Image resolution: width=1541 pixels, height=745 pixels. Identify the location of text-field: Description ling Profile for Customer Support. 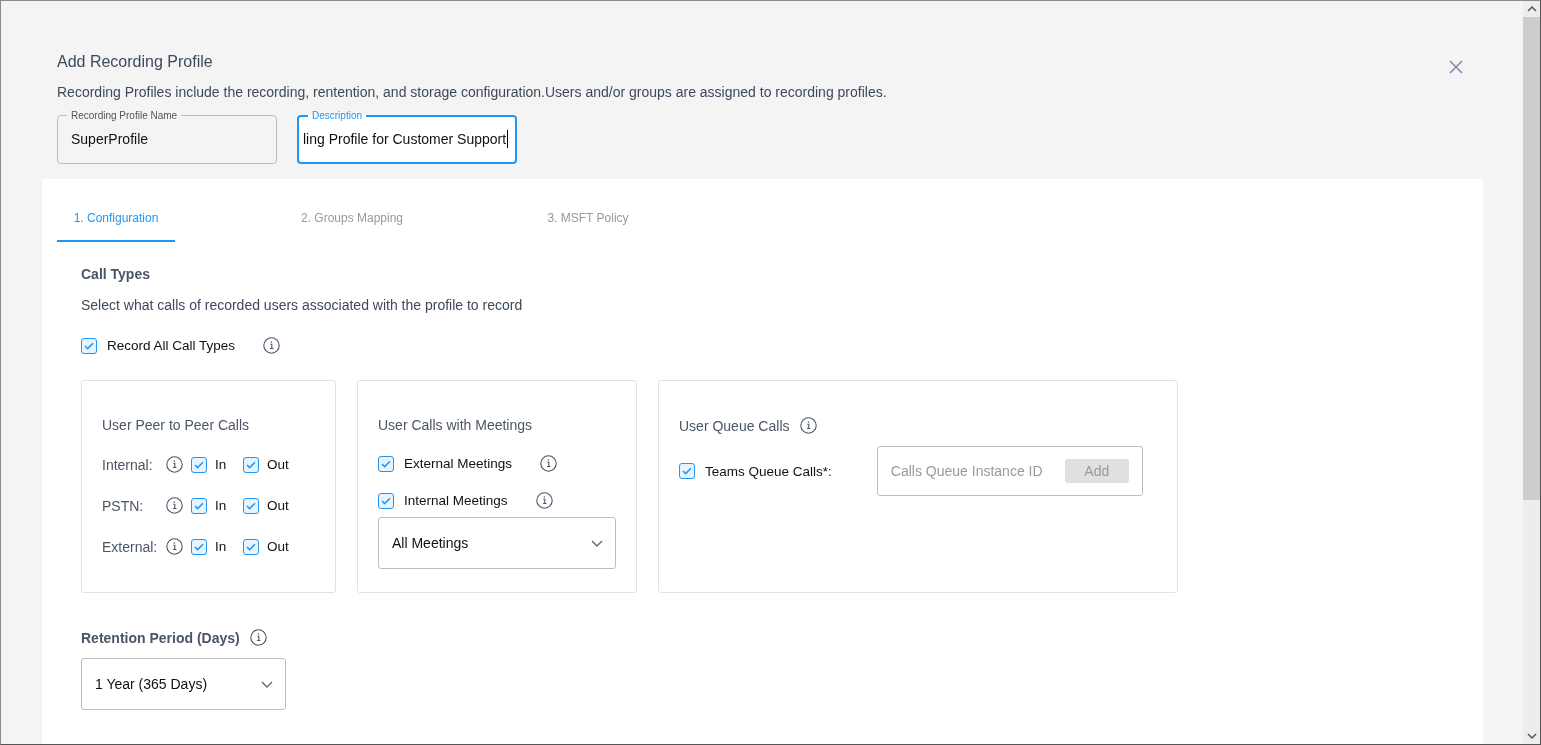
(407, 137).